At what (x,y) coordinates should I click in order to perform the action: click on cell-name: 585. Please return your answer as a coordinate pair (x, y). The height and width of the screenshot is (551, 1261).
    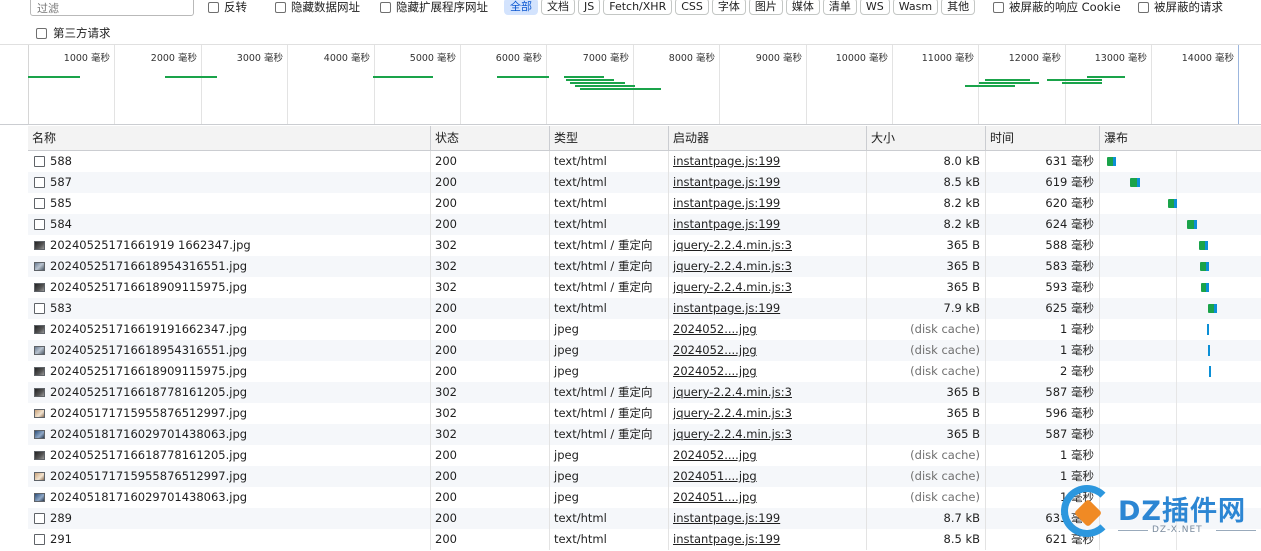
    Looking at the image, I should click on (229, 203).